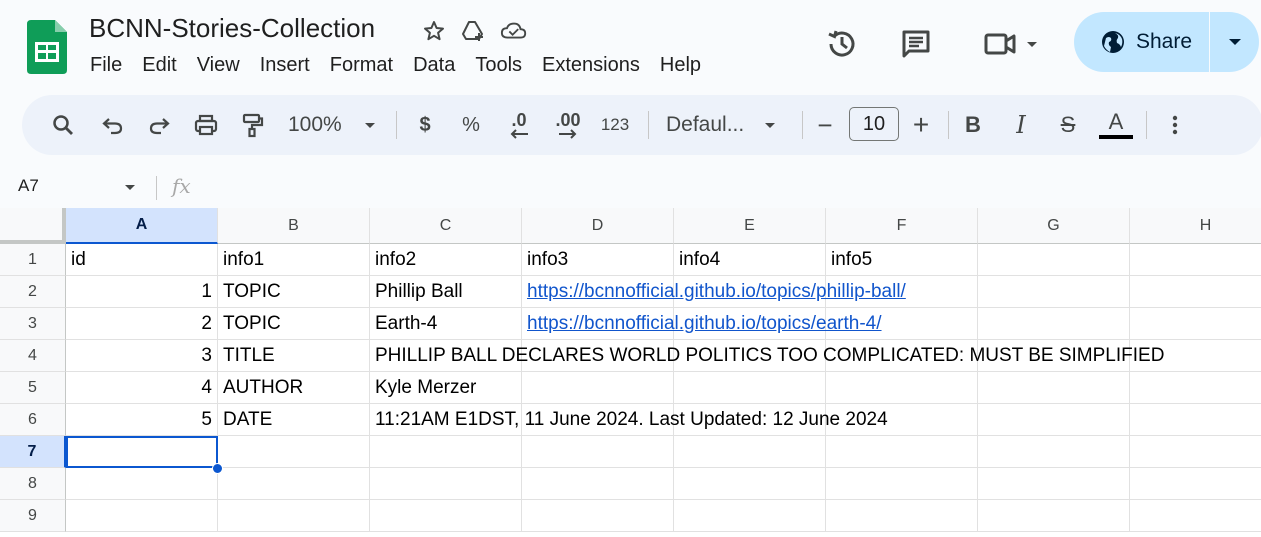  Describe the element at coordinates (598, 226) in the screenshot. I see `column-header-d: D` at that location.